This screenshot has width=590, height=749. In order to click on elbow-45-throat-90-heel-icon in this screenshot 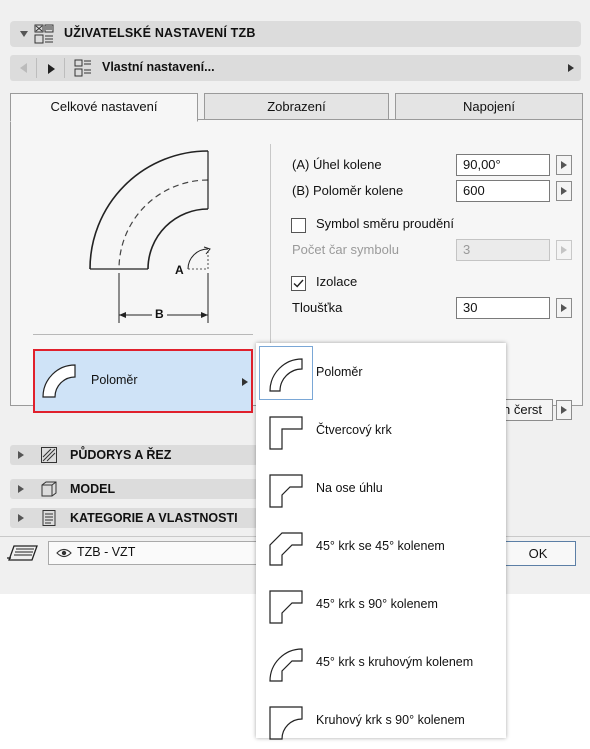, I will do `click(286, 607)`.